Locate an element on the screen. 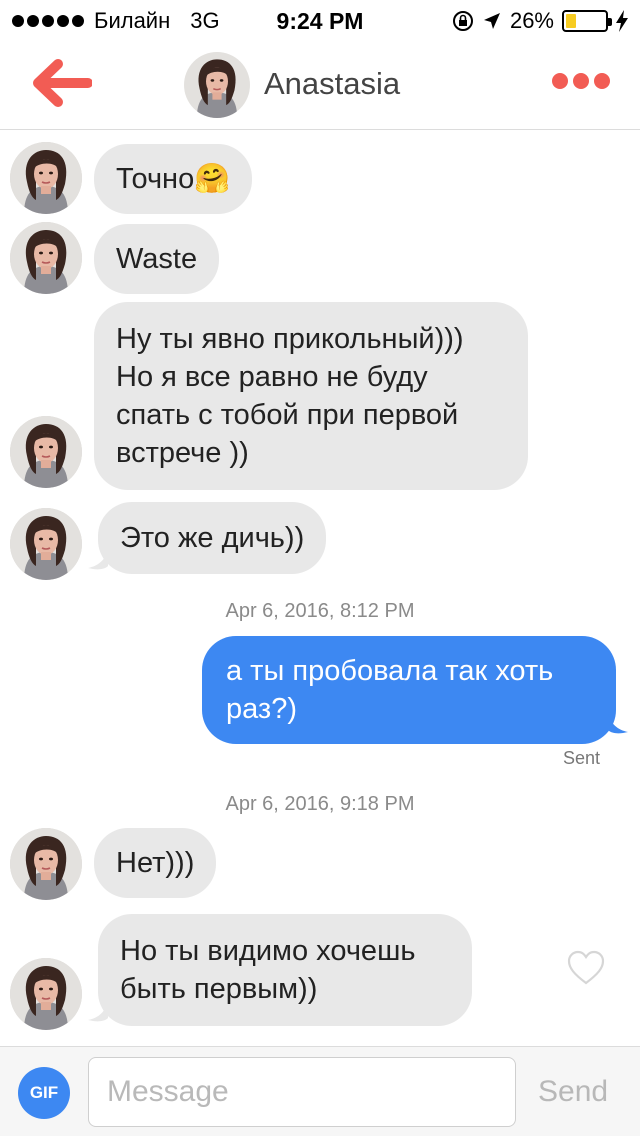  message-bubble: Точно🤗 is located at coordinates (173, 179).